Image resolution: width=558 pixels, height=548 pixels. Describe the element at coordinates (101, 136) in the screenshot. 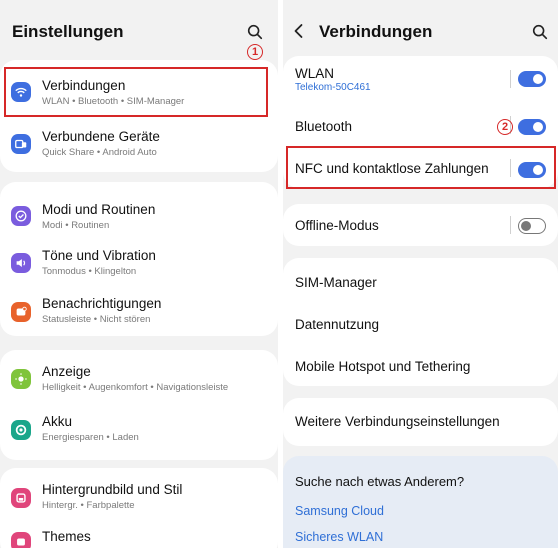

I see `item-title: Verbundene Geräte` at that location.